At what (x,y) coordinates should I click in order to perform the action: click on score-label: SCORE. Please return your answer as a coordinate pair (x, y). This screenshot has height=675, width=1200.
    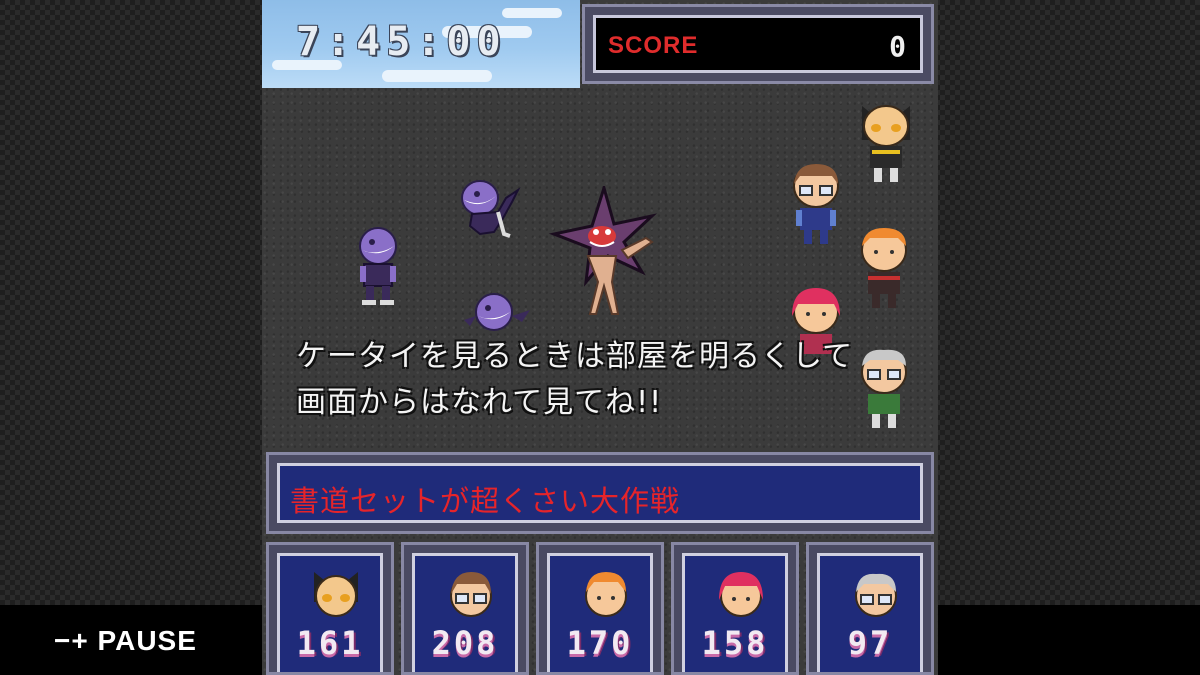
    Looking at the image, I should click on (653, 45).